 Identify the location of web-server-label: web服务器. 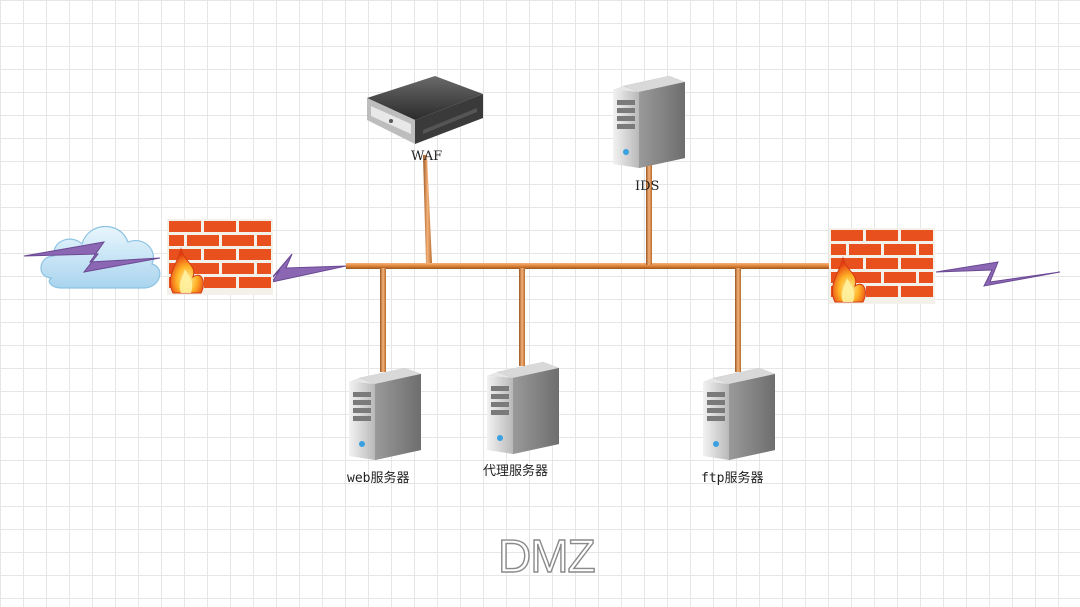
(378, 478).